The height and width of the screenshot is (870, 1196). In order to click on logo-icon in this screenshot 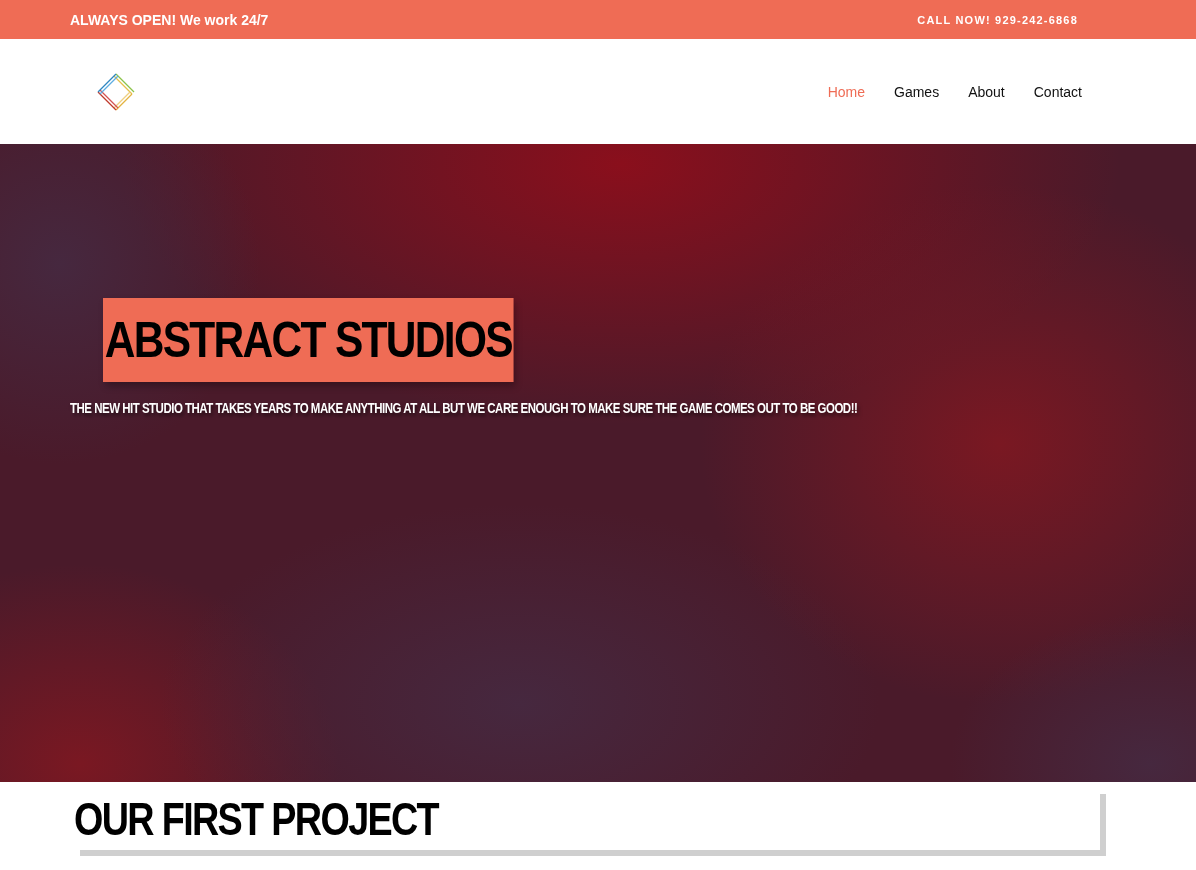, I will do `click(116, 91)`.